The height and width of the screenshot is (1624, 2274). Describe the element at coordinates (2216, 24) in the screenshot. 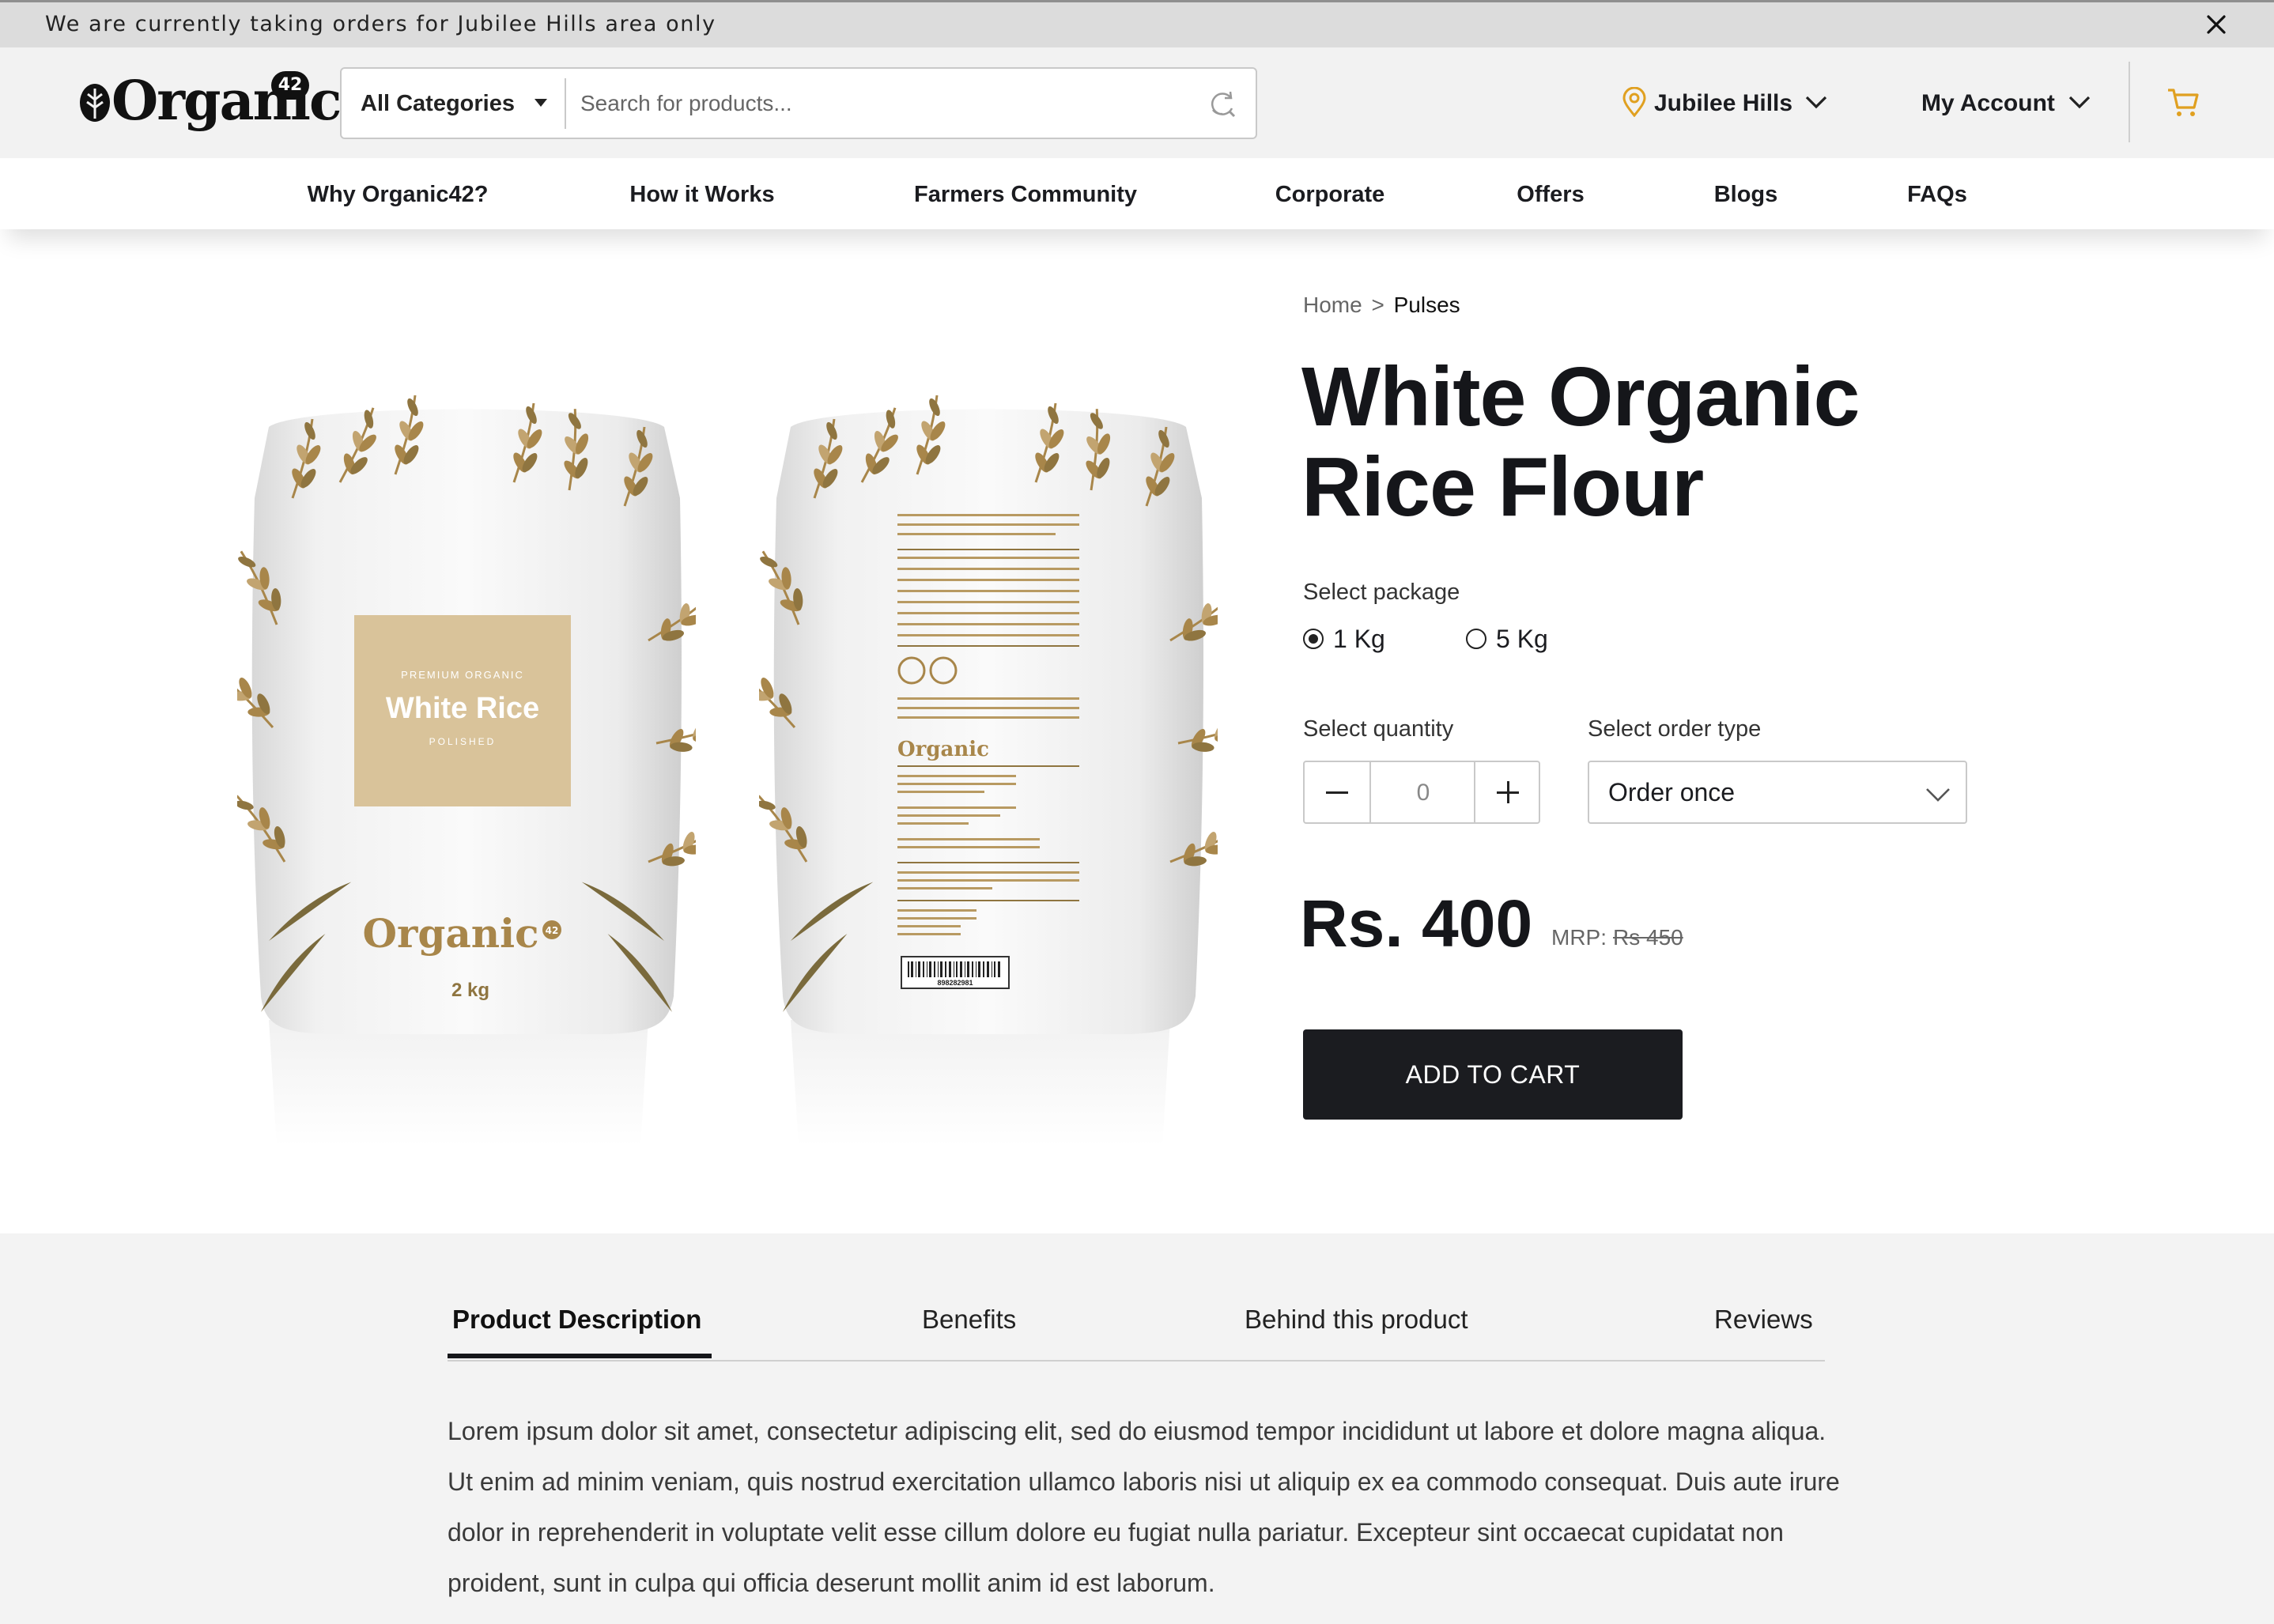

I see `close-icon` at that location.